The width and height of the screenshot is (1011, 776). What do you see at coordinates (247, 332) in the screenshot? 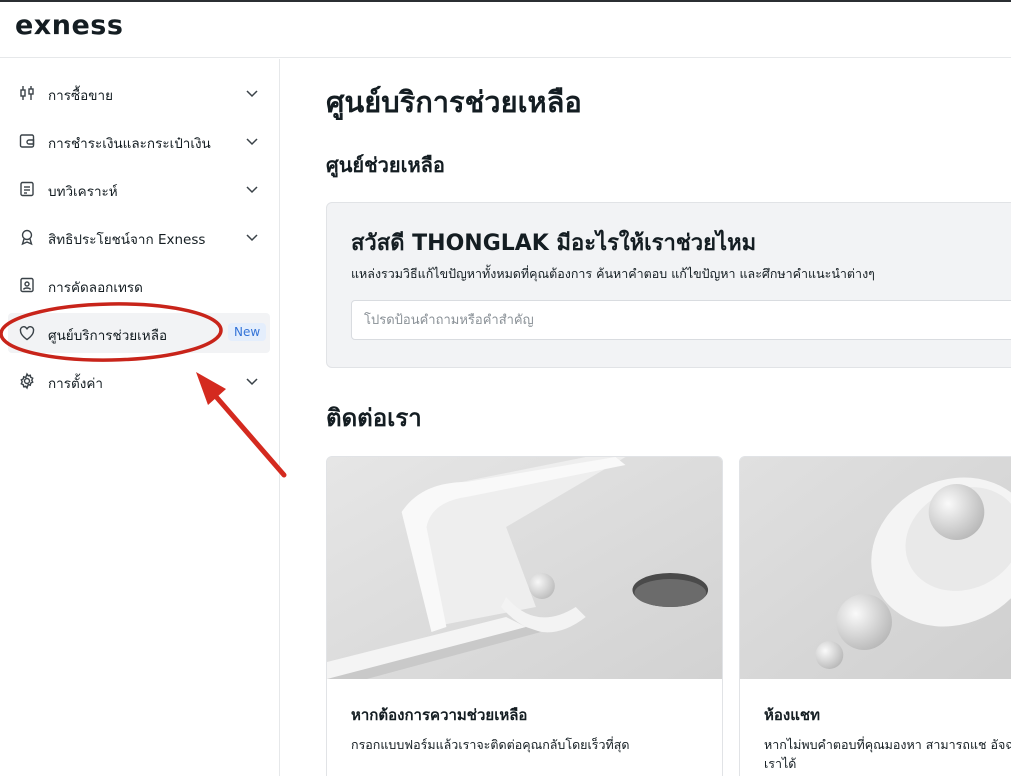
I see `new-badge: New` at bounding box center [247, 332].